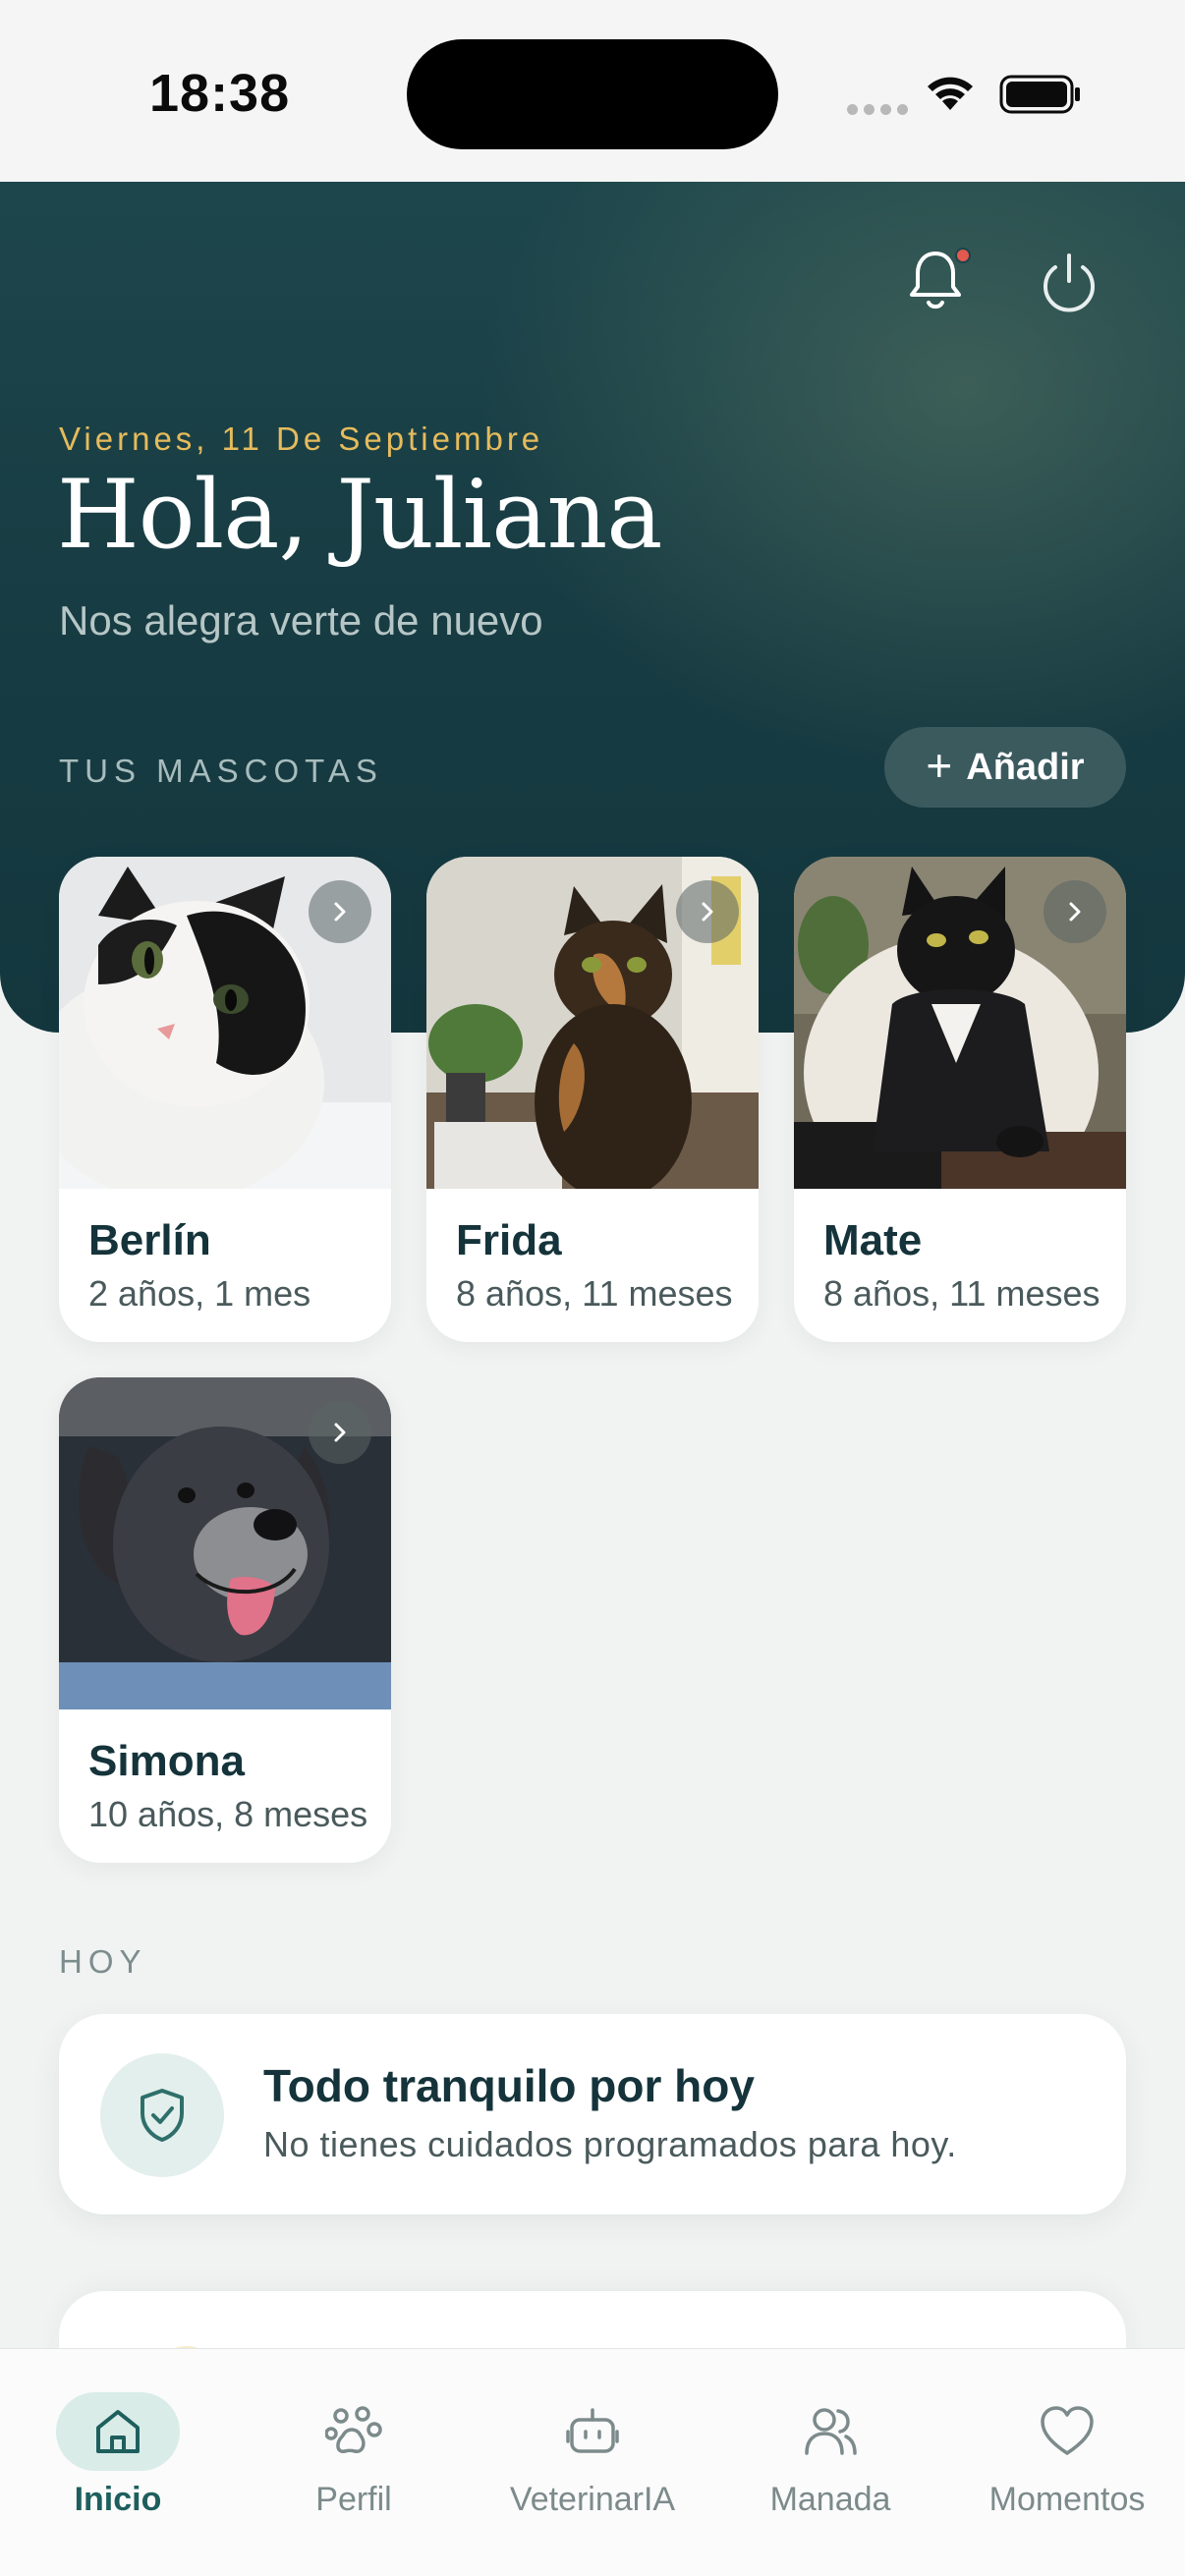  Describe the element at coordinates (302, 438) in the screenshot. I see `current-date: Viernes, 11 De Septiembre` at that location.